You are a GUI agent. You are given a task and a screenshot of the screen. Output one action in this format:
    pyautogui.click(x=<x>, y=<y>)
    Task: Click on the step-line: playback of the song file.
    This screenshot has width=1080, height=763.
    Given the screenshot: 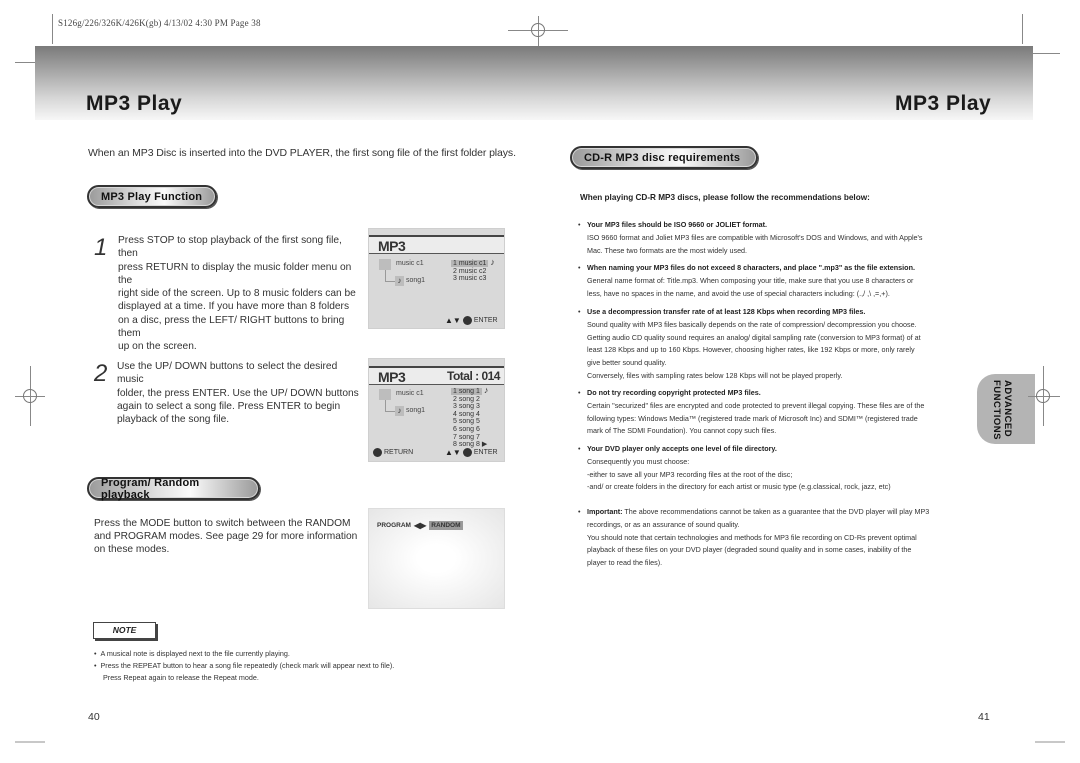 What is the action you would take?
    pyautogui.click(x=173, y=420)
    